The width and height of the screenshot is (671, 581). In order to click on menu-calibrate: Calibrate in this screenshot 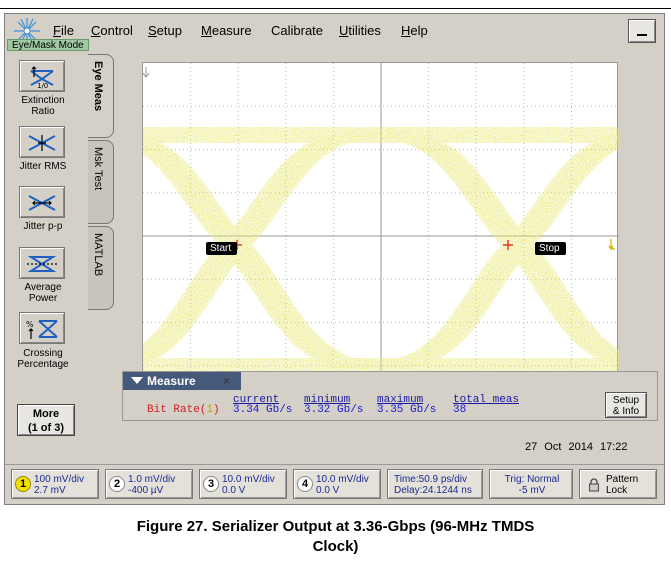, I will do `click(297, 30)`.